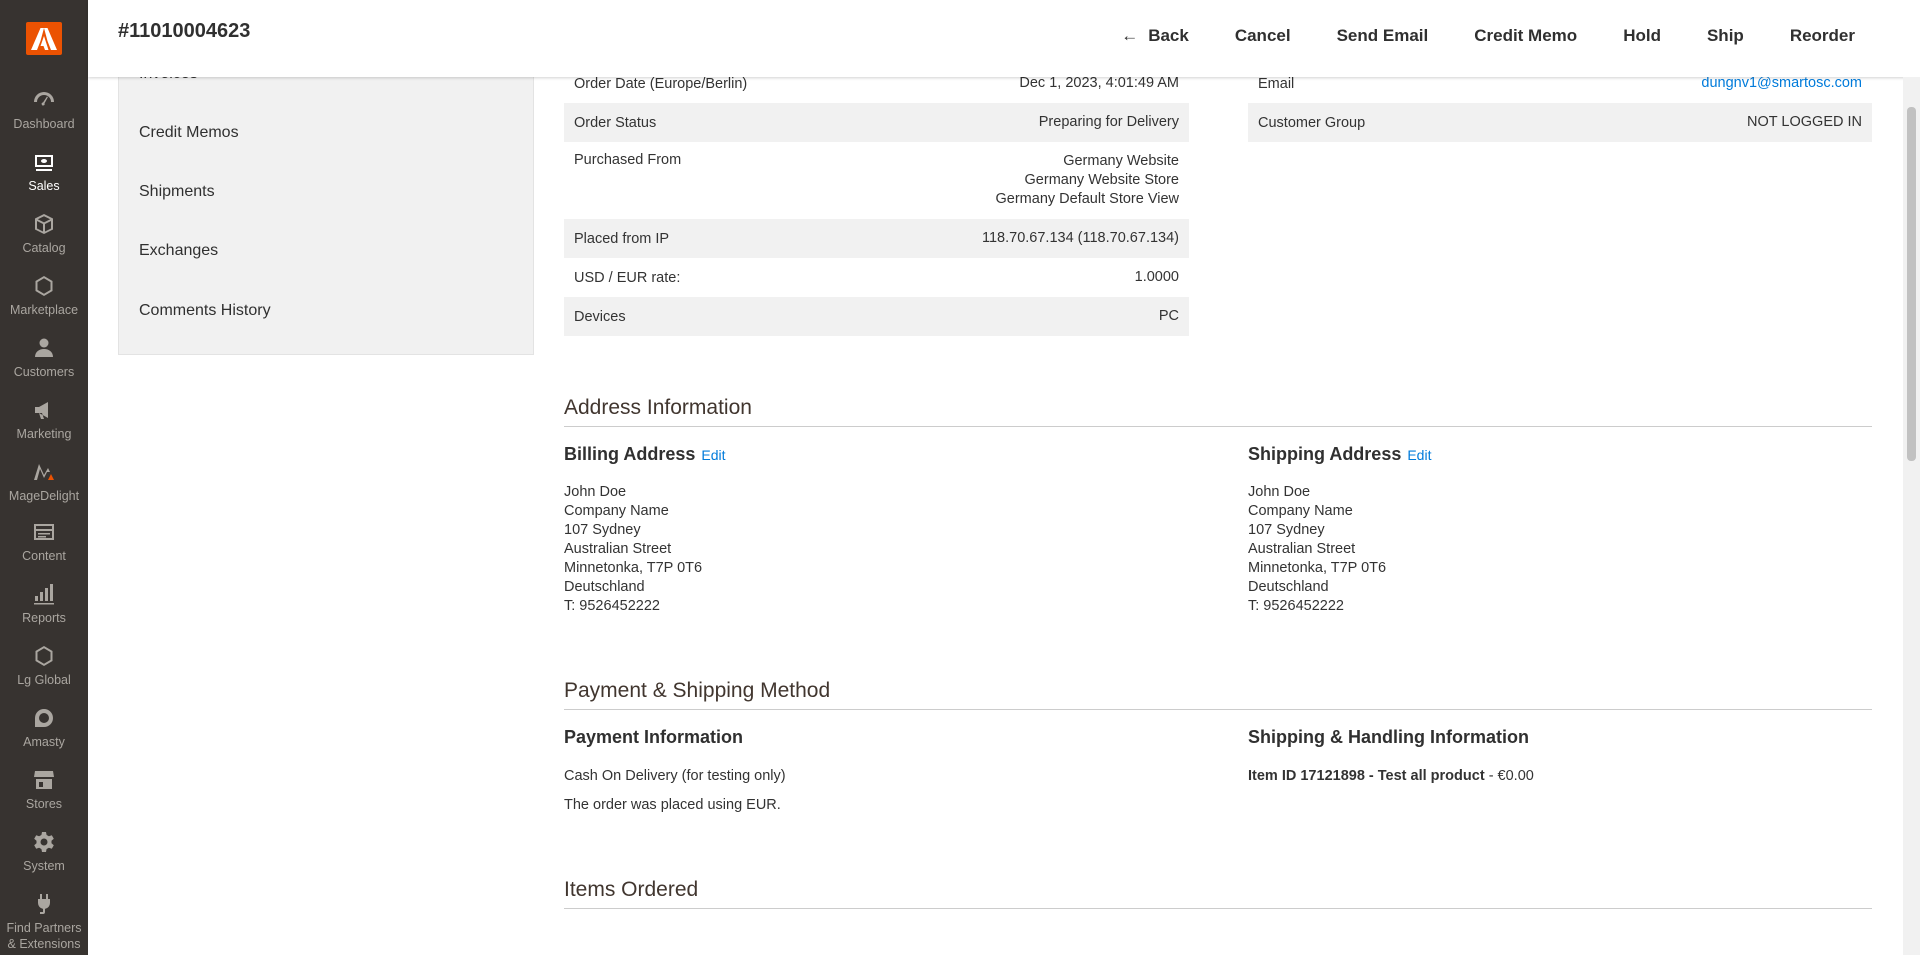  I want to click on billing-line: Deutschland, so click(604, 587).